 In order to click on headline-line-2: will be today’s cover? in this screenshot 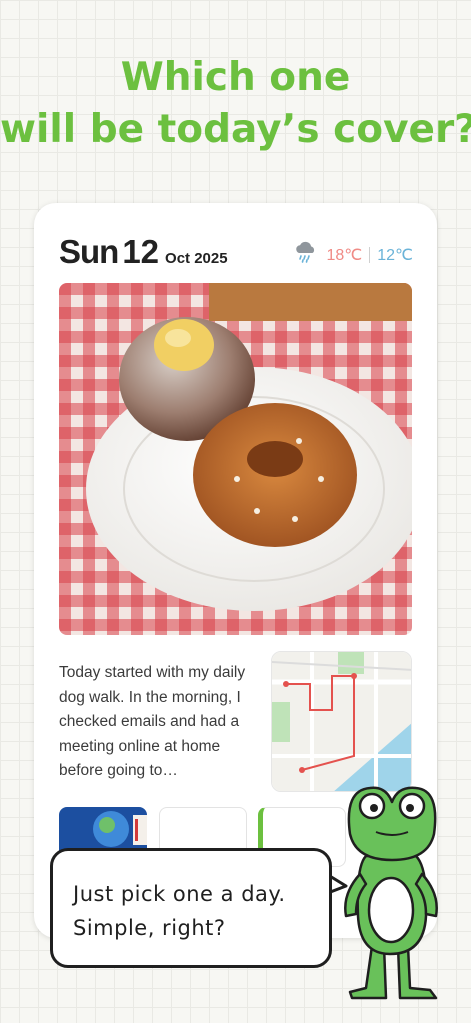, I will do `click(235, 129)`.